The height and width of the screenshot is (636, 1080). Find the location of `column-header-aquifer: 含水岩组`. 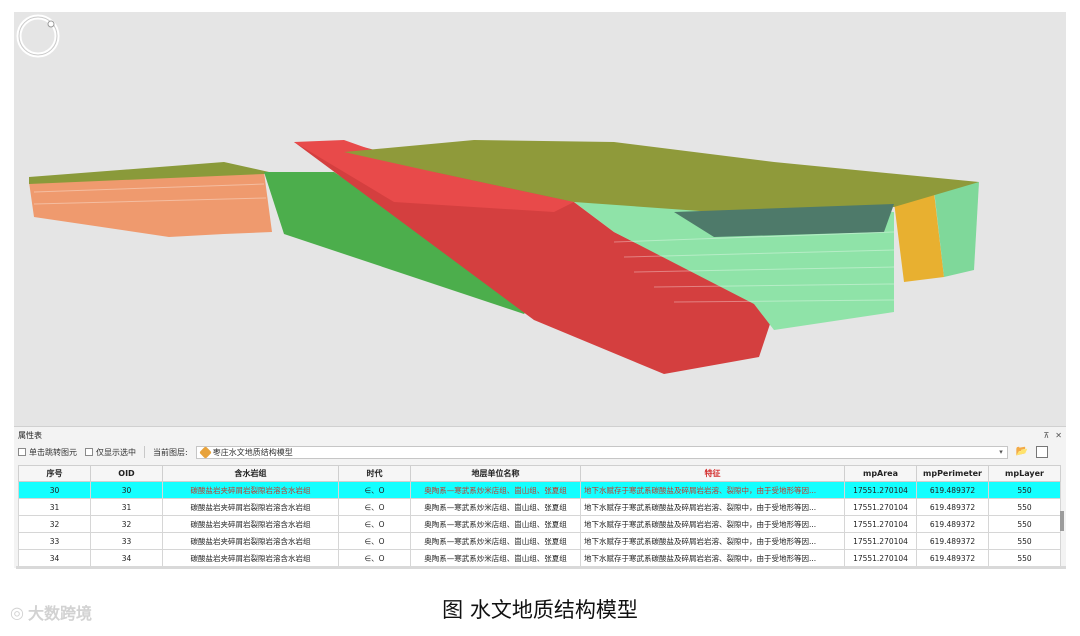

column-header-aquifer: 含水岩组 is located at coordinates (250, 473).